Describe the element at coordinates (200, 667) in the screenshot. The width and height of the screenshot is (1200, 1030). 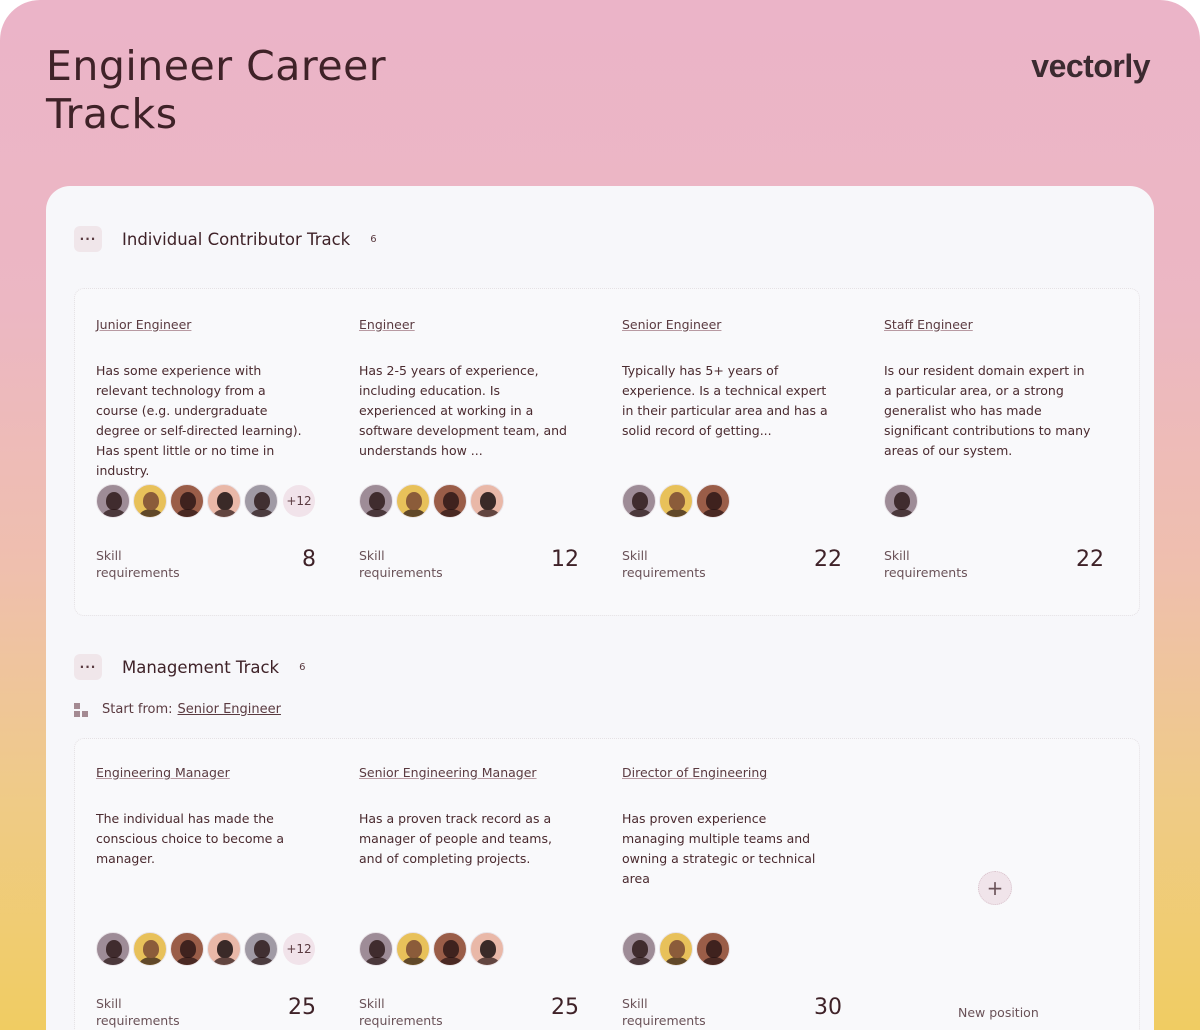
I see `track-name: Management Track` at that location.